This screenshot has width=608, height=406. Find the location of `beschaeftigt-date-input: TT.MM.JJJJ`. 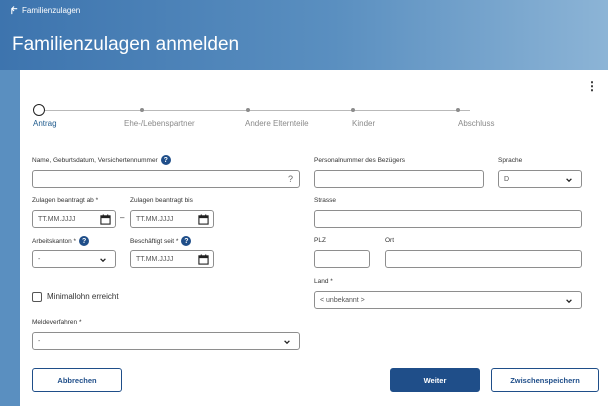

beschaeftigt-date-input: TT.MM.JJJJ is located at coordinates (172, 259).